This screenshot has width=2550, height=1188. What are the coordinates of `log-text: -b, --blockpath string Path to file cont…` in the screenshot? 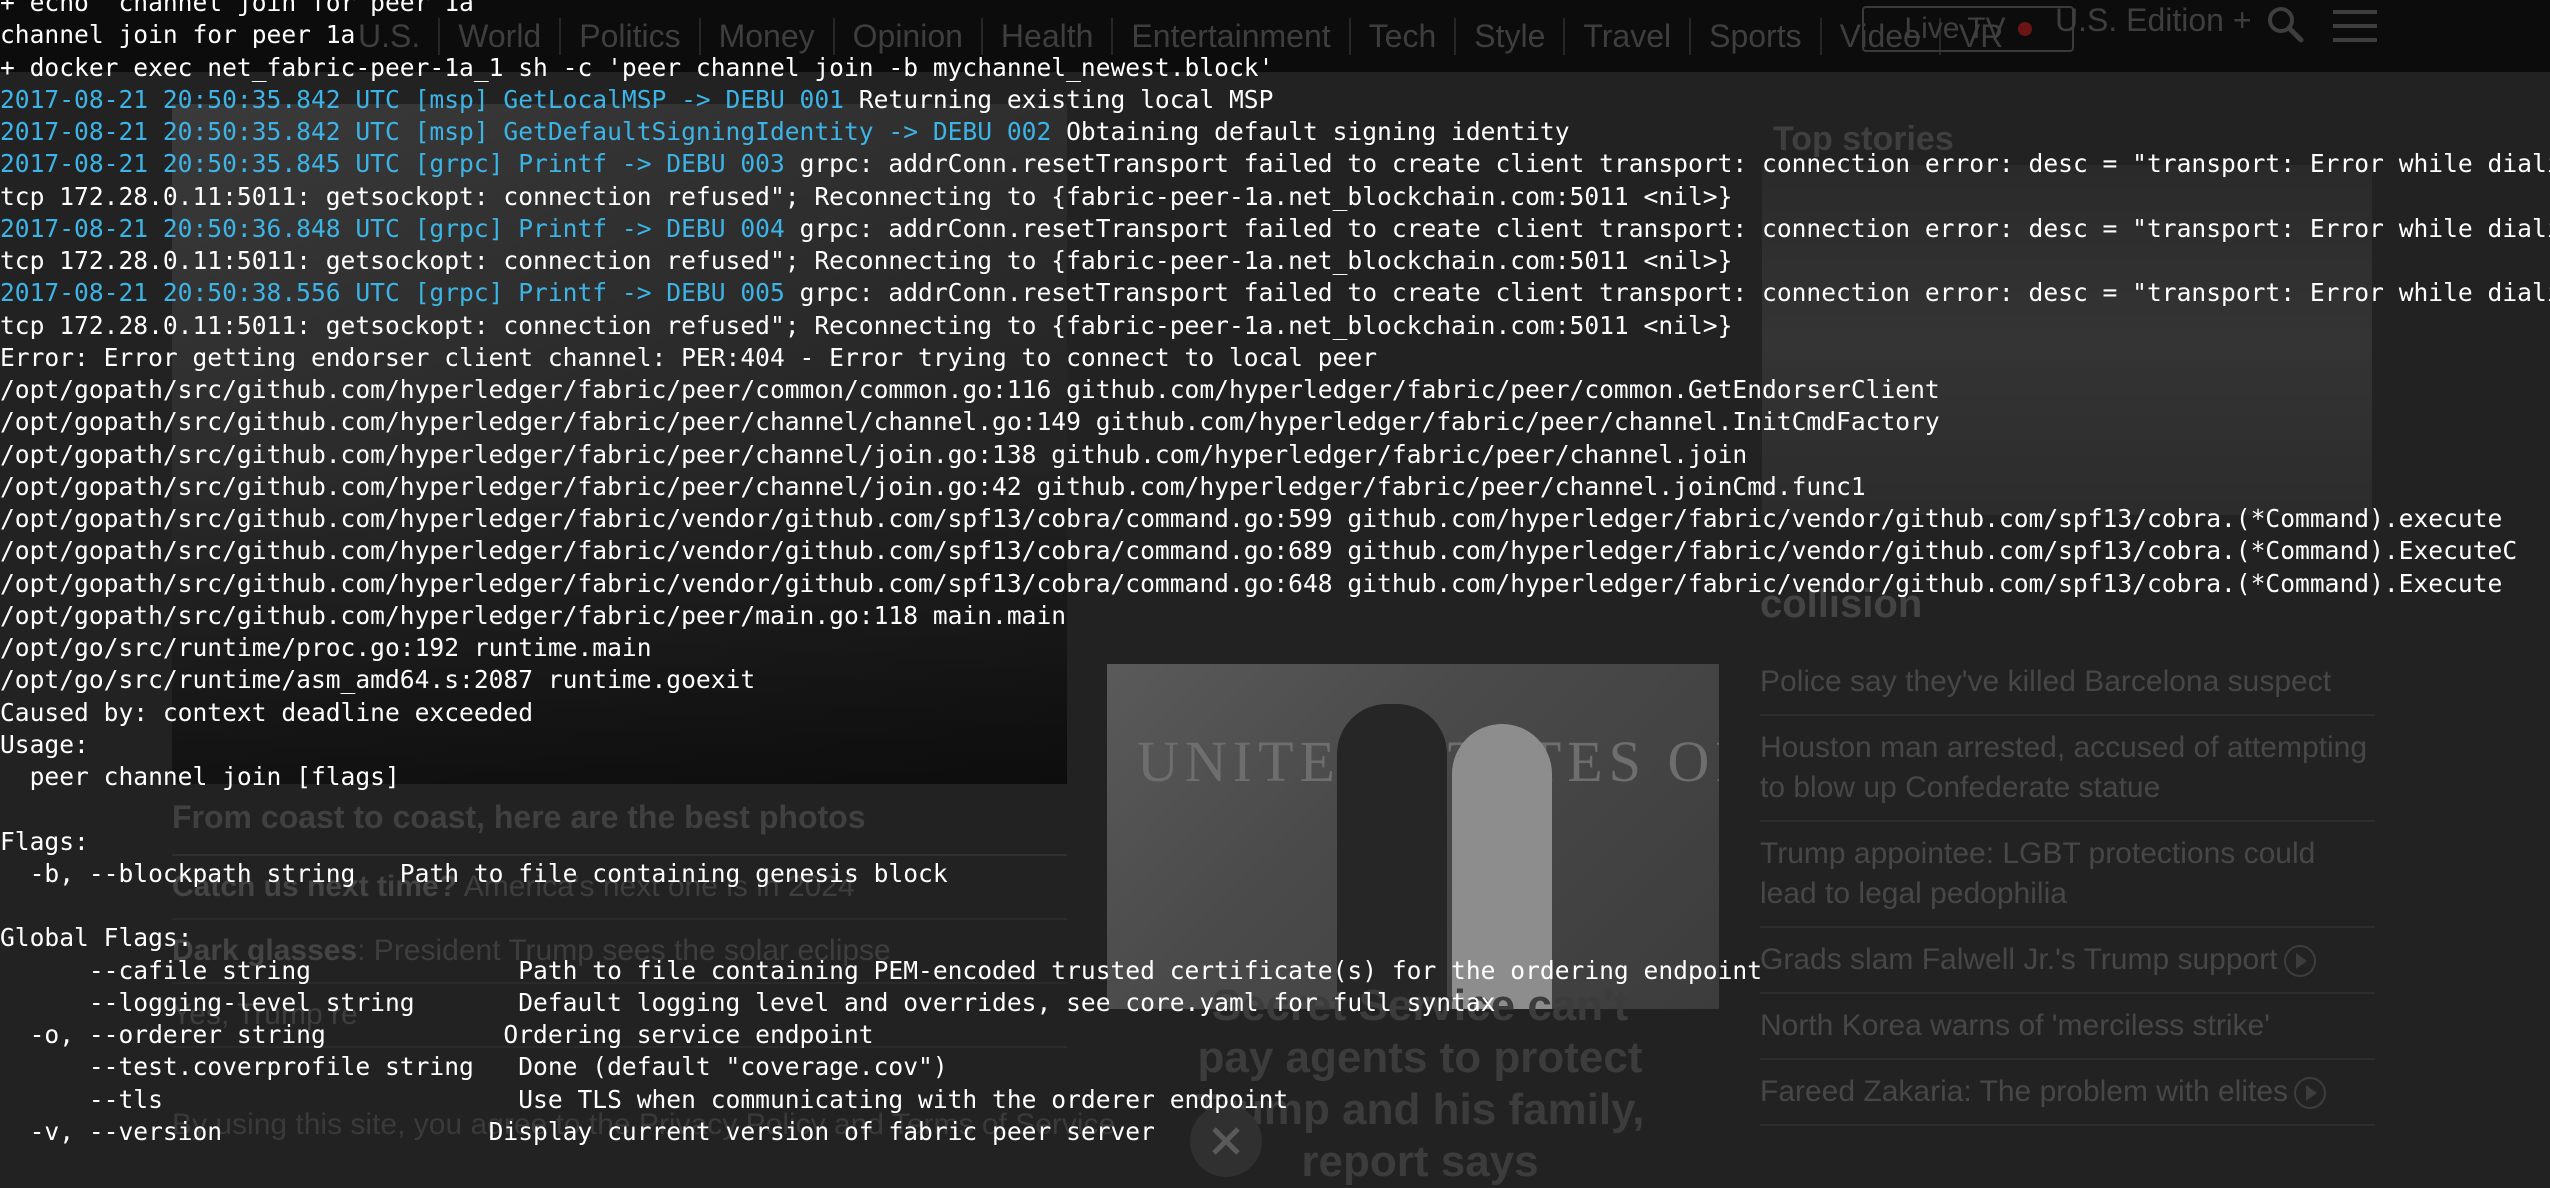 It's located at (474, 873).